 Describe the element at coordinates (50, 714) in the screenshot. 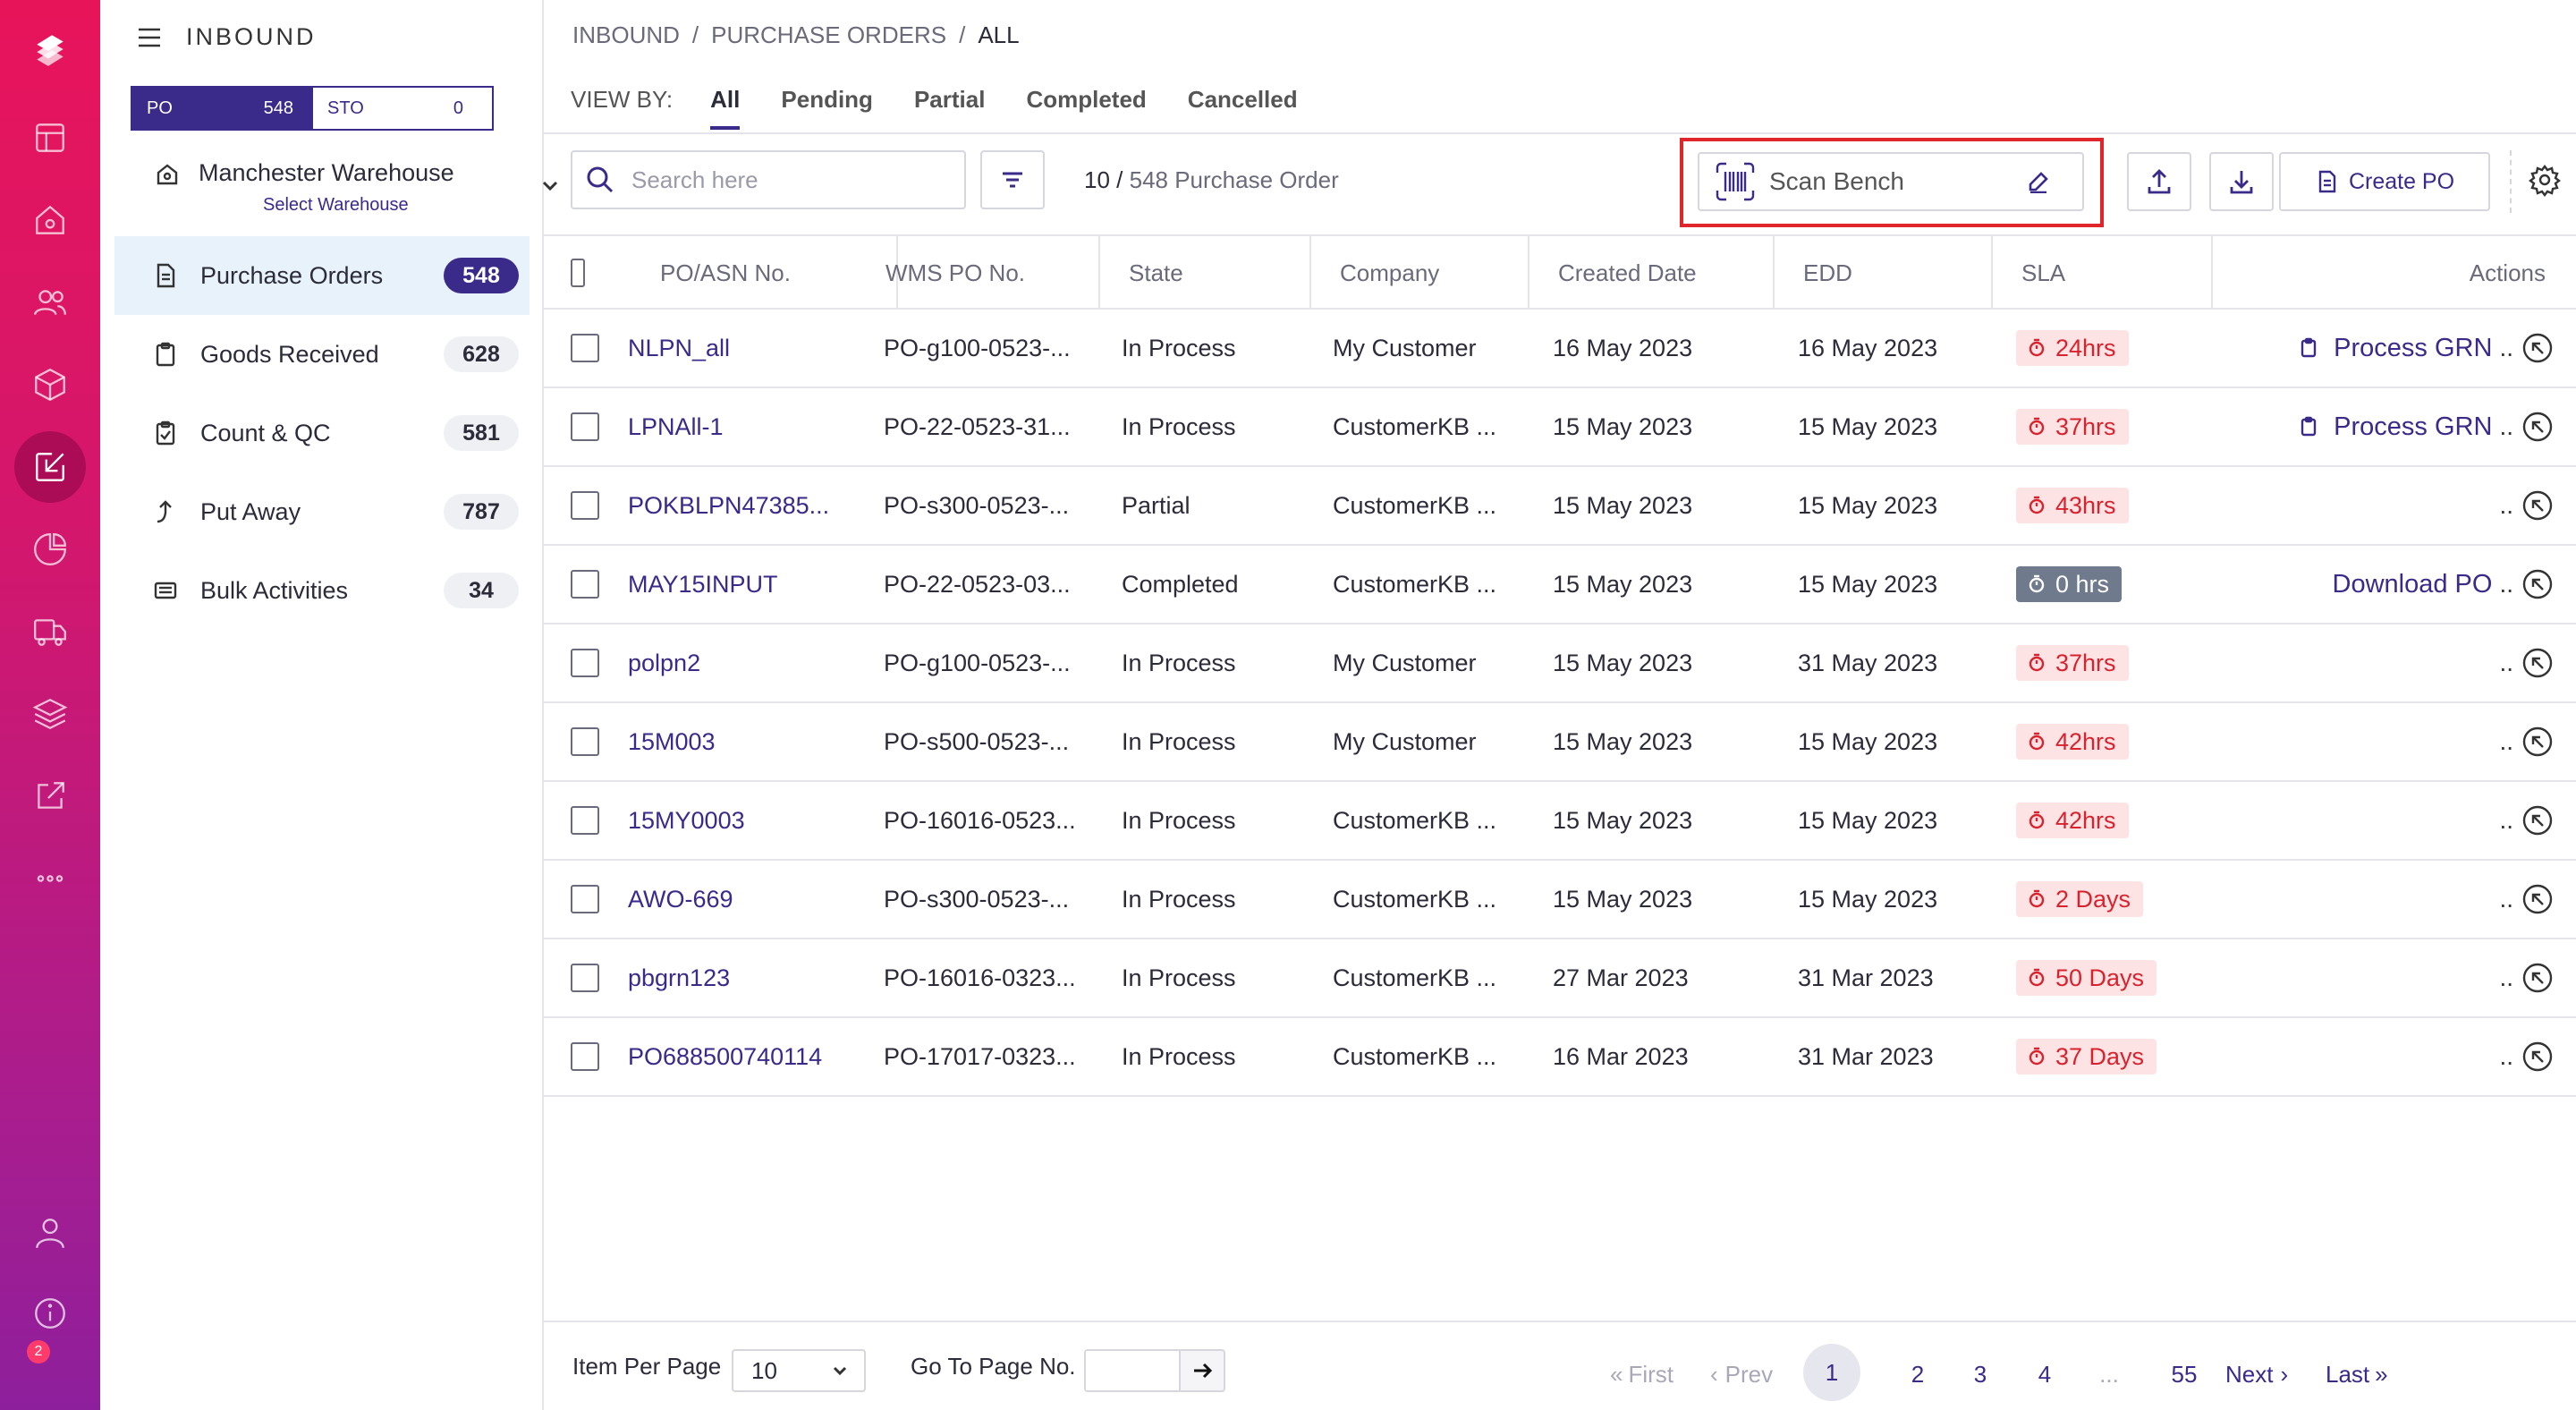

I see `layers-icon` at that location.